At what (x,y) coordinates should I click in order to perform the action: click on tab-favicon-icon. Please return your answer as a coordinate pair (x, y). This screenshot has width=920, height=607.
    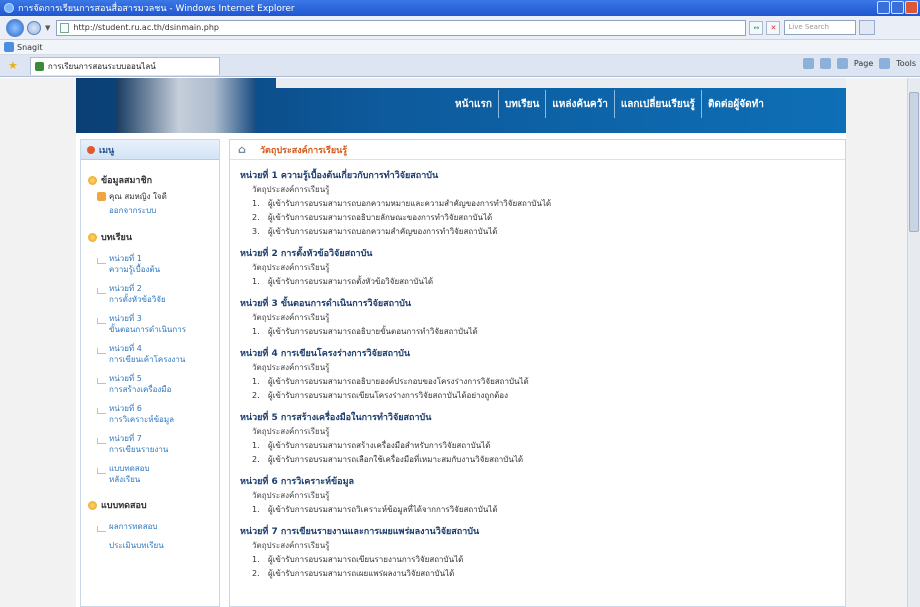
    Looking at the image, I should click on (39, 66).